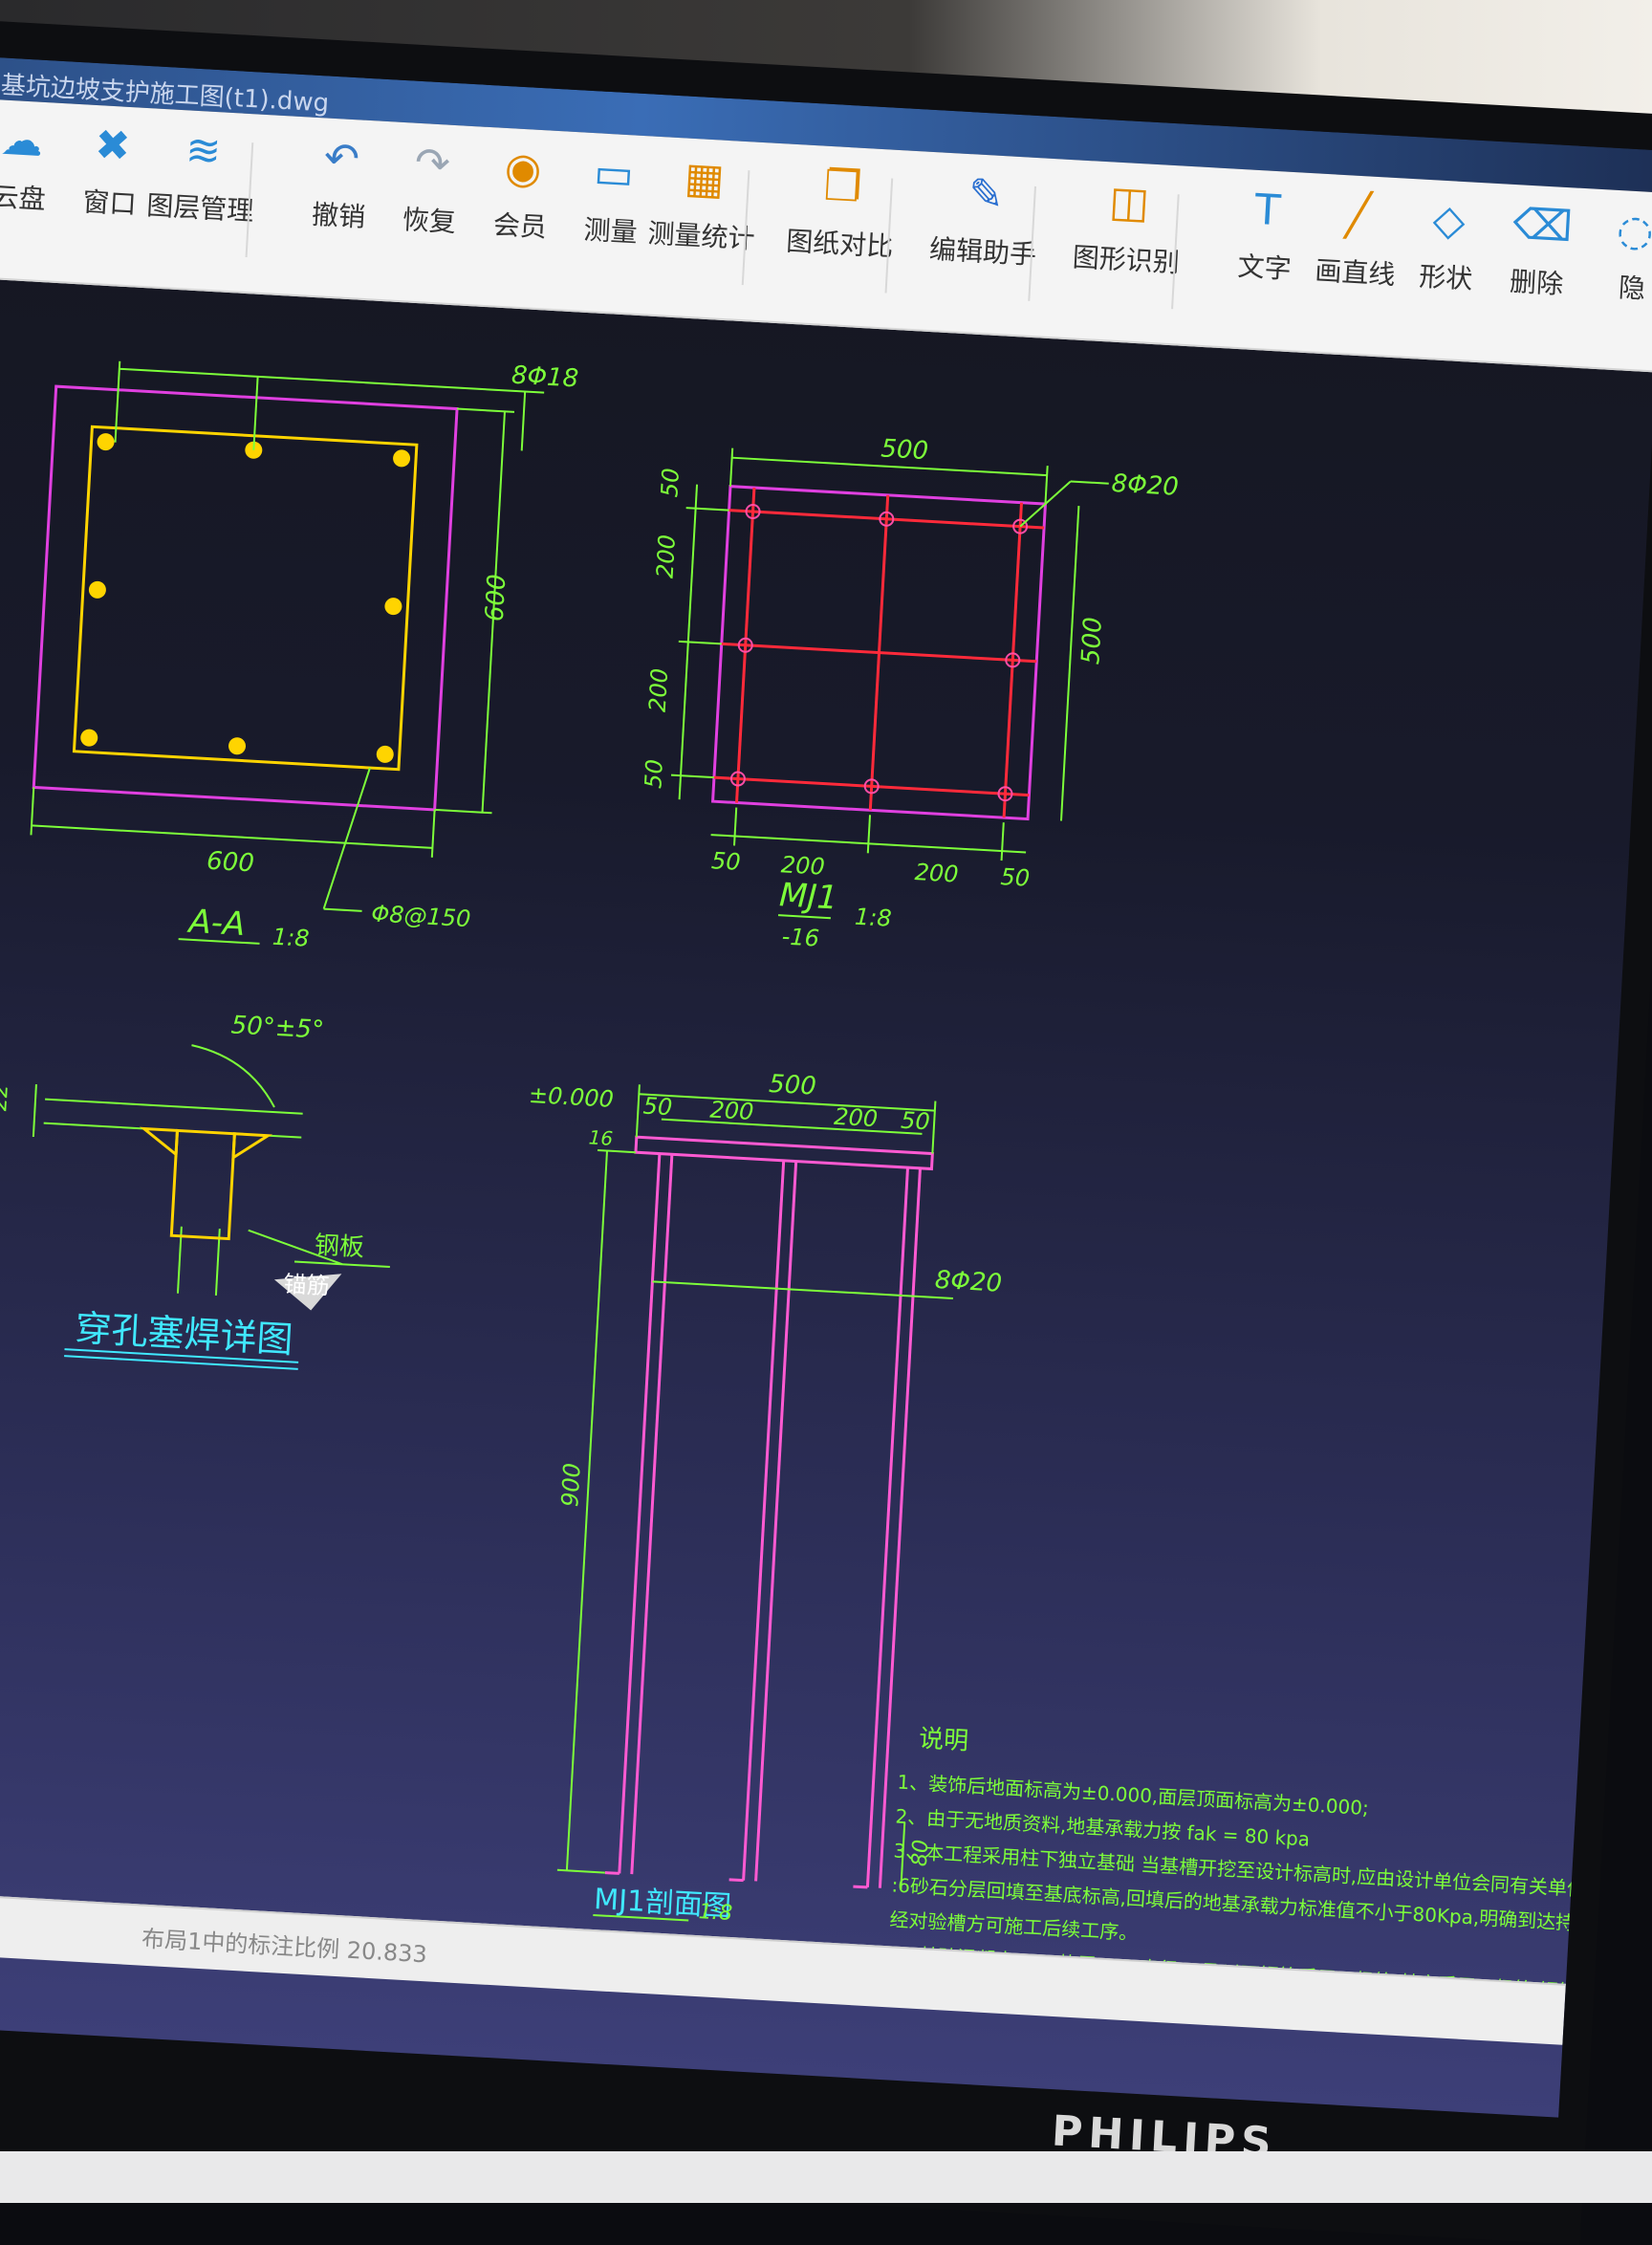 Image resolution: width=1652 pixels, height=2245 pixels. I want to click on toolbar-label: 撤销, so click(339, 215).